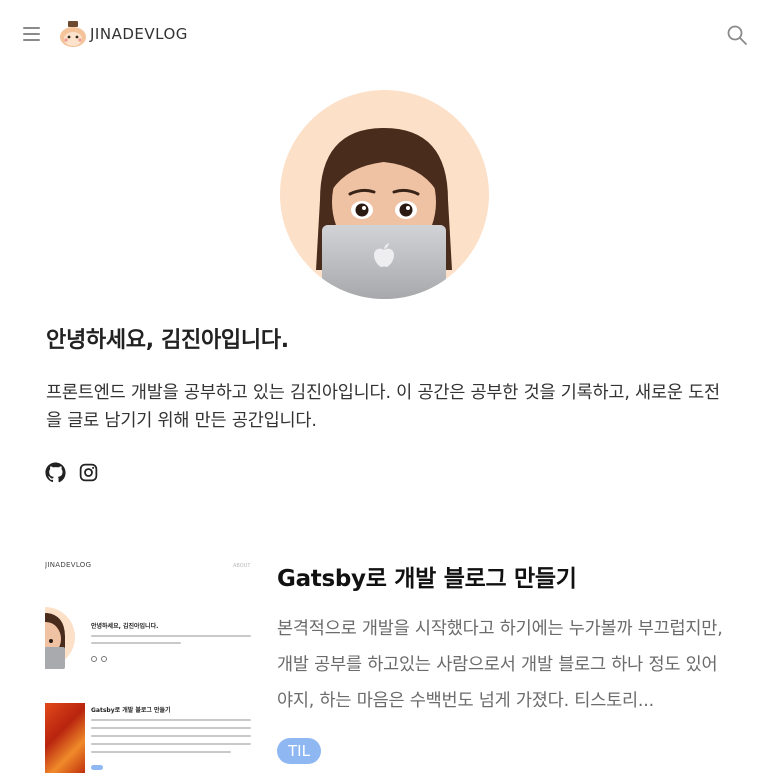 This screenshot has width=768, height=783. Describe the element at coordinates (242, 566) in the screenshot. I see `thumbnail-about-text: ABOUT` at that location.